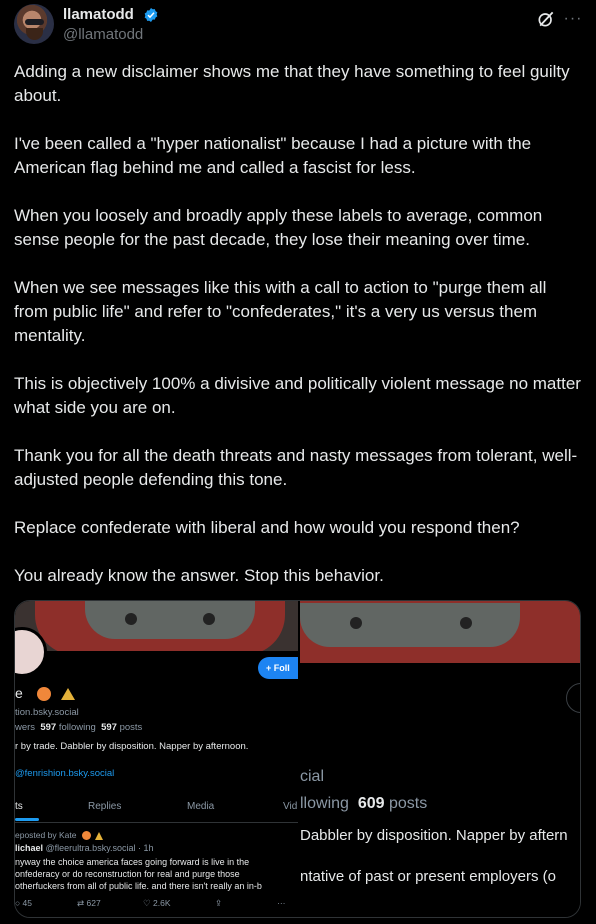 This screenshot has width=596, height=924. What do you see at coordinates (156, 810) in the screenshot?
I see `profile-tabs: ts Replies Media Vid` at bounding box center [156, 810].